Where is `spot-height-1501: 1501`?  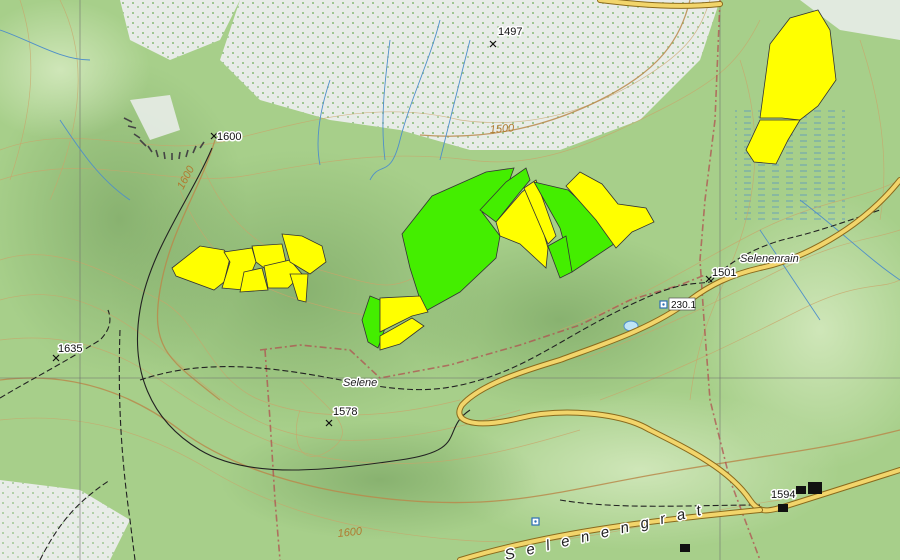 spot-height-1501: 1501 is located at coordinates (724, 273).